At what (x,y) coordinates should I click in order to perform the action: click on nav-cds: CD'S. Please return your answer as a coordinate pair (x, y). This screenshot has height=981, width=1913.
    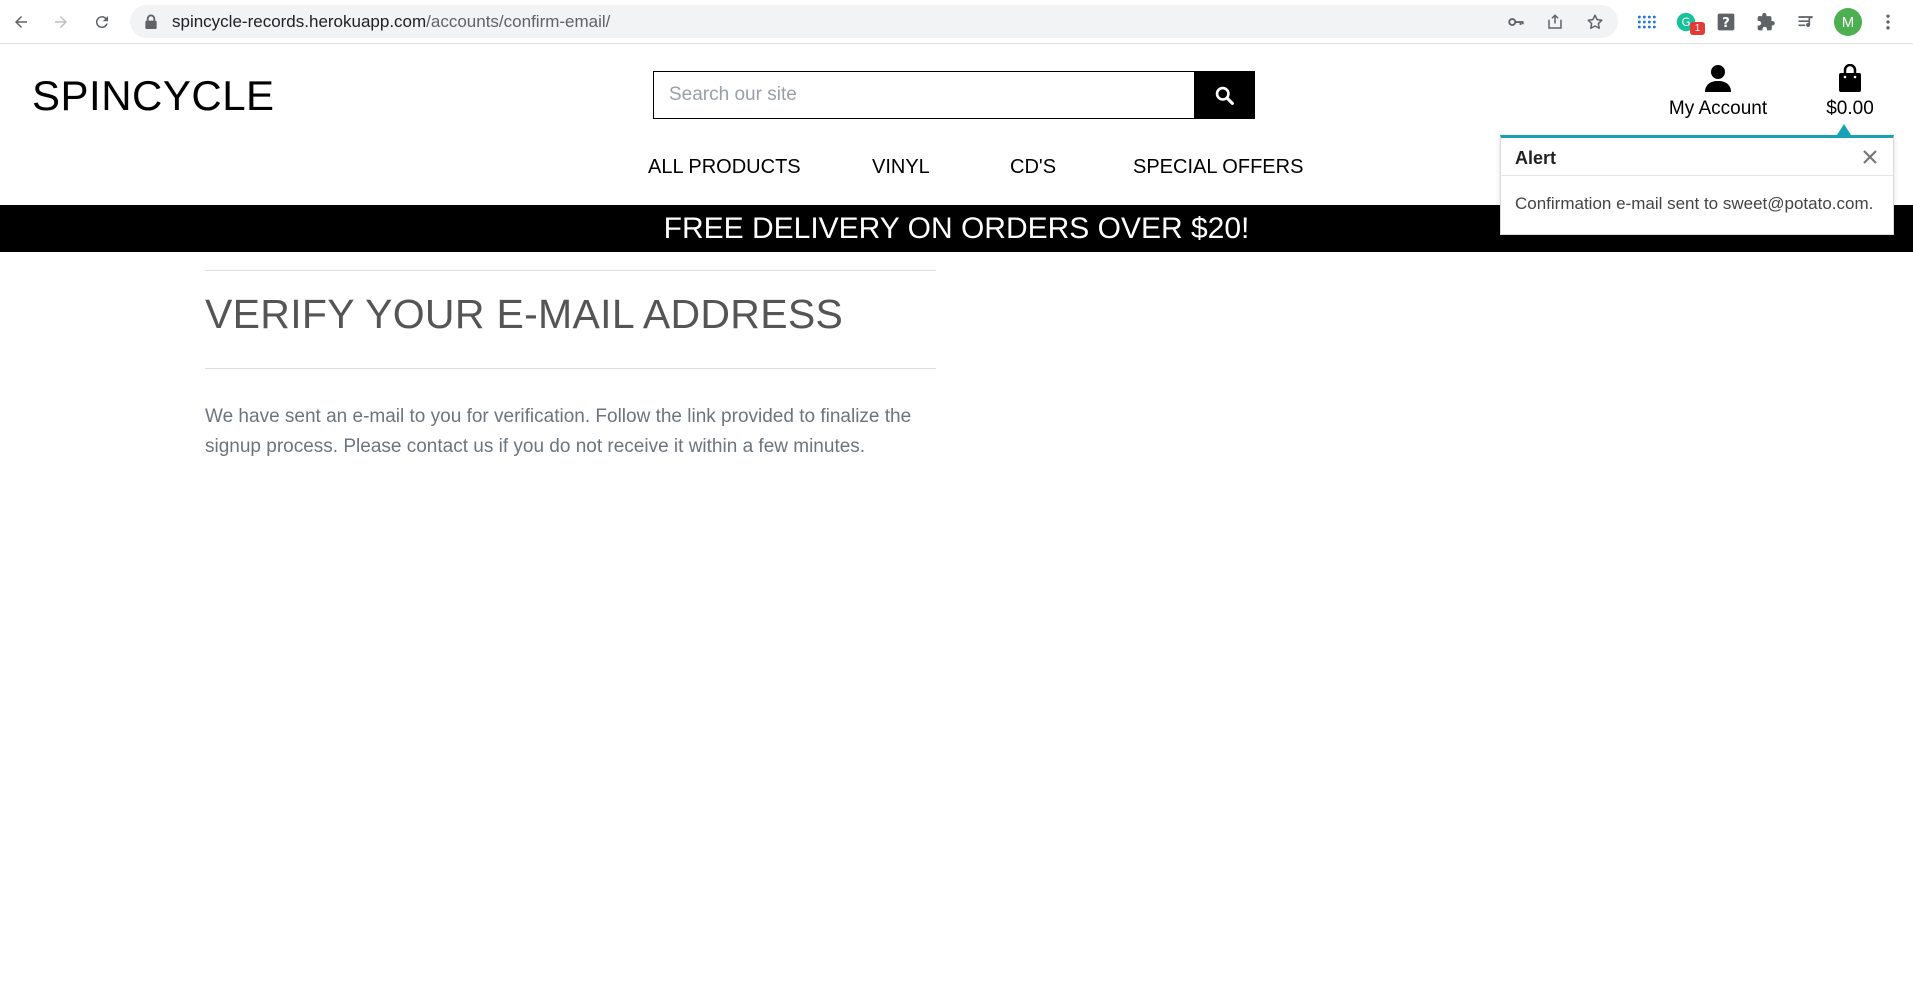
    Looking at the image, I should click on (1033, 167).